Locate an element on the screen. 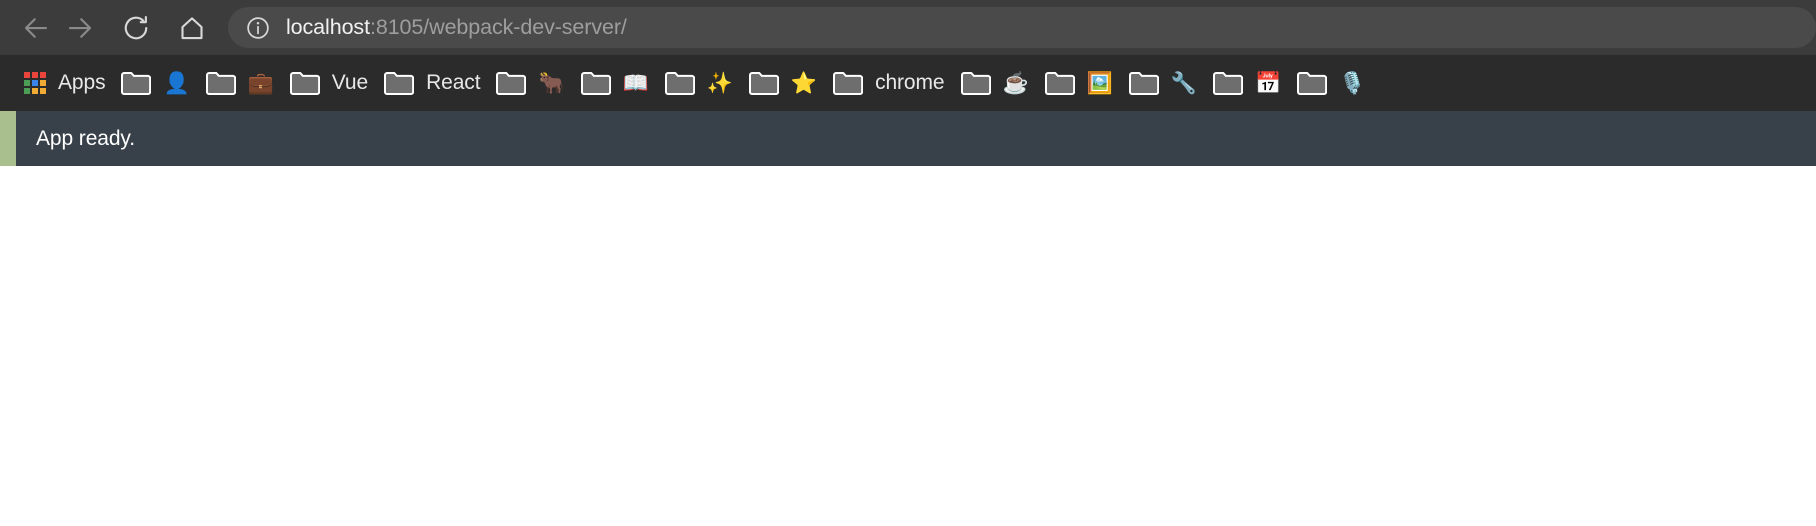  bookmark-folder-vue-label: Vue is located at coordinates (350, 82).